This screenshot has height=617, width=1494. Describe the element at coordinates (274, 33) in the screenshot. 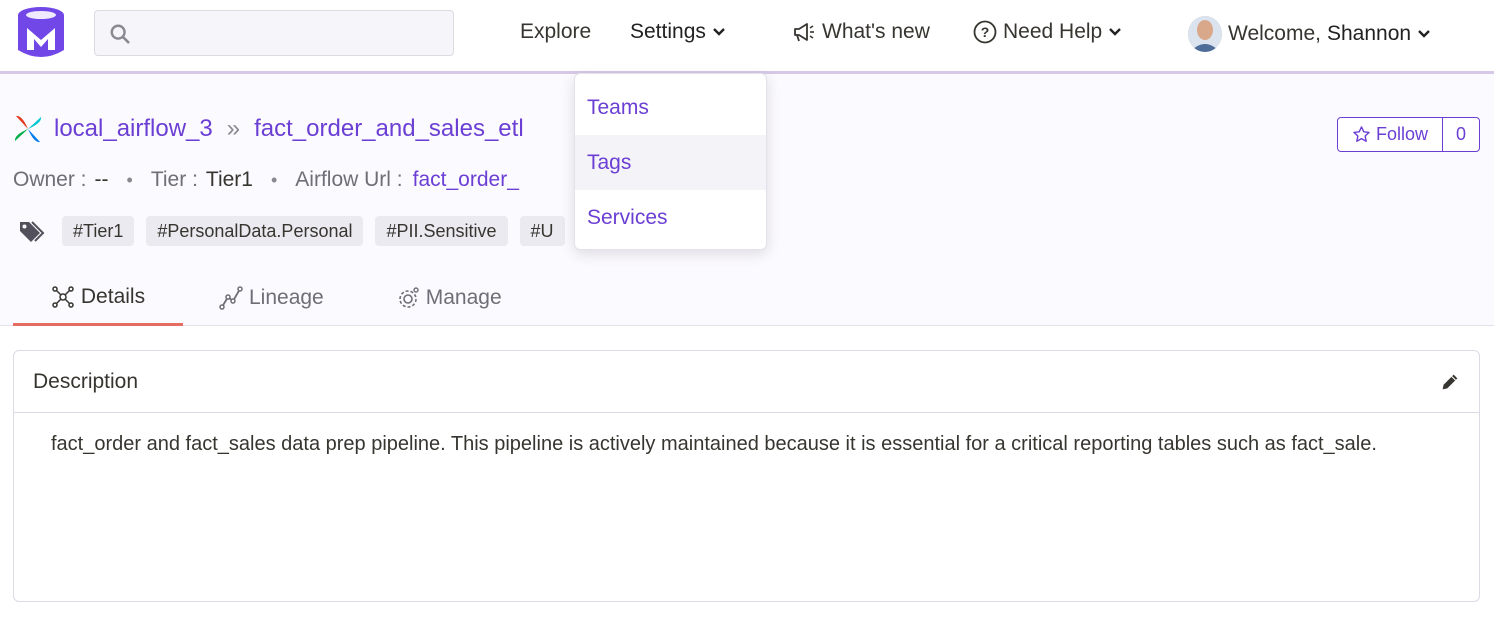

I see `search-input` at that location.